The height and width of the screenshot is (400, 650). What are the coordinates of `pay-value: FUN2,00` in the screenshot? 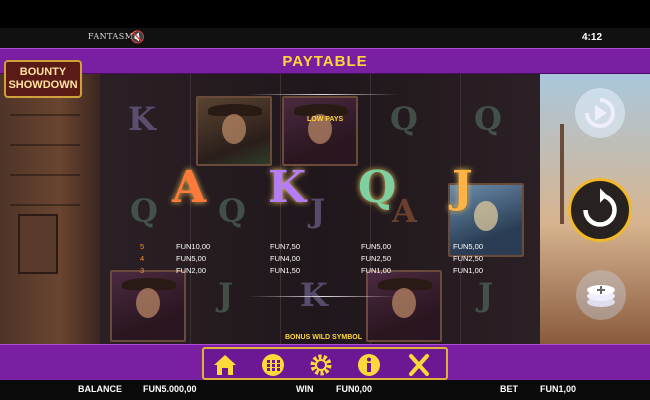 It's located at (191, 270).